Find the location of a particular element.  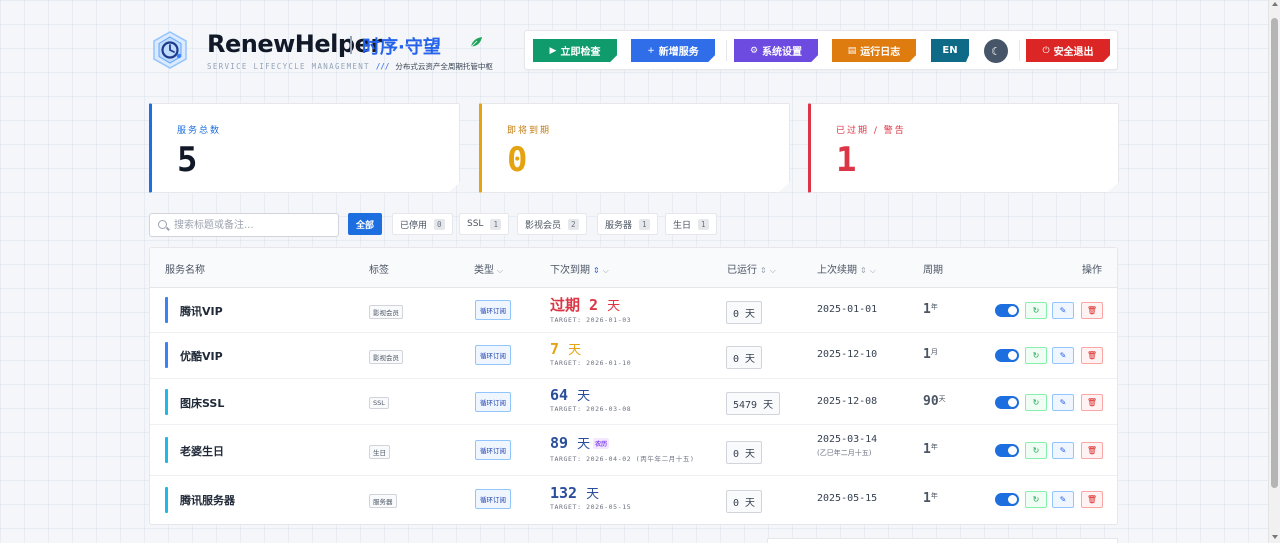

due-value: 89 is located at coordinates (559, 443).